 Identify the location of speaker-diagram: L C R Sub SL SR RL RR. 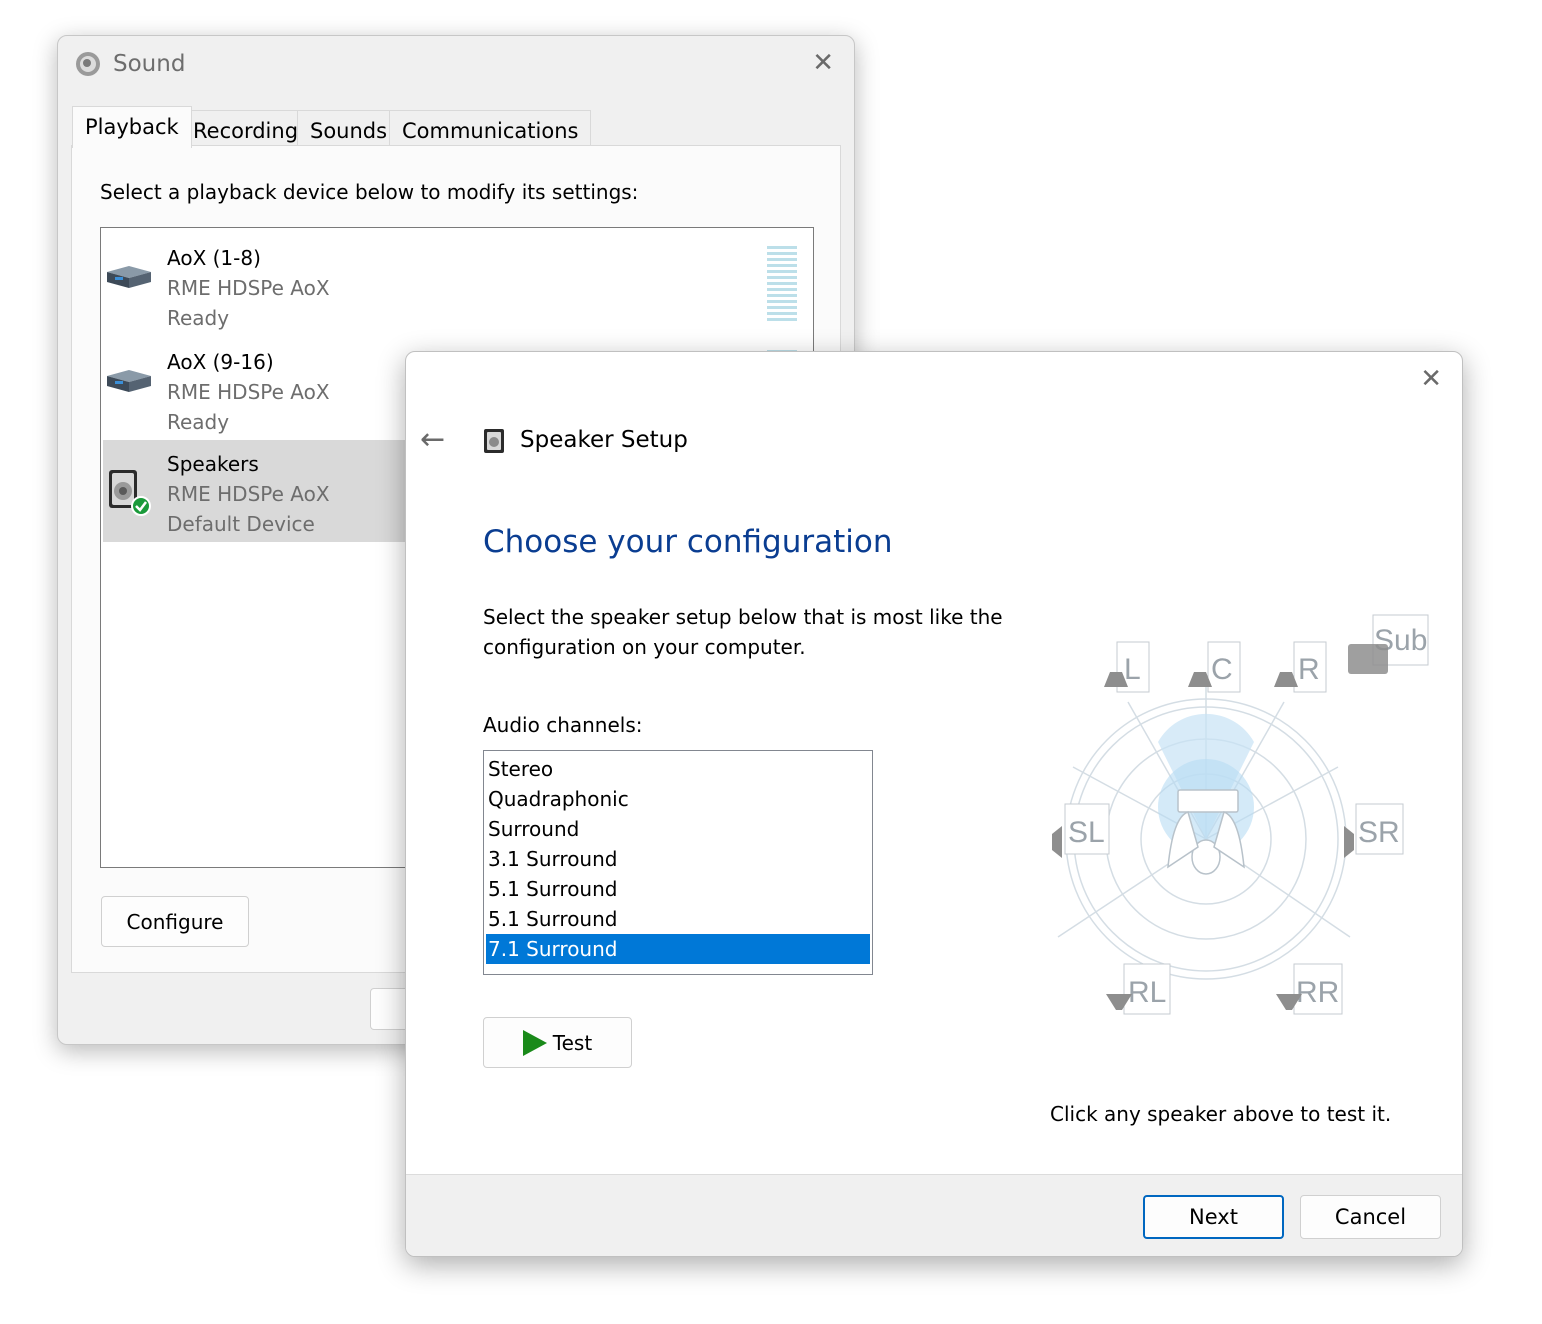
(1240, 814).